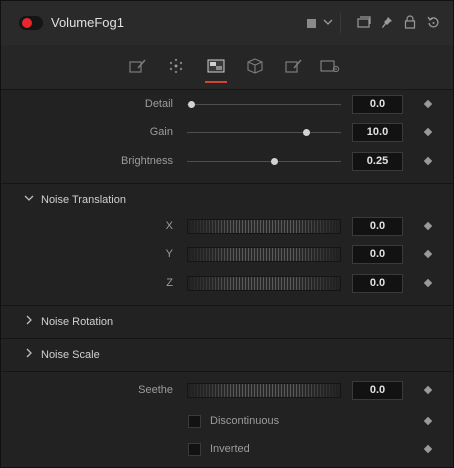 The height and width of the screenshot is (468, 454). I want to click on controls-tab-icon, so click(138, 66).